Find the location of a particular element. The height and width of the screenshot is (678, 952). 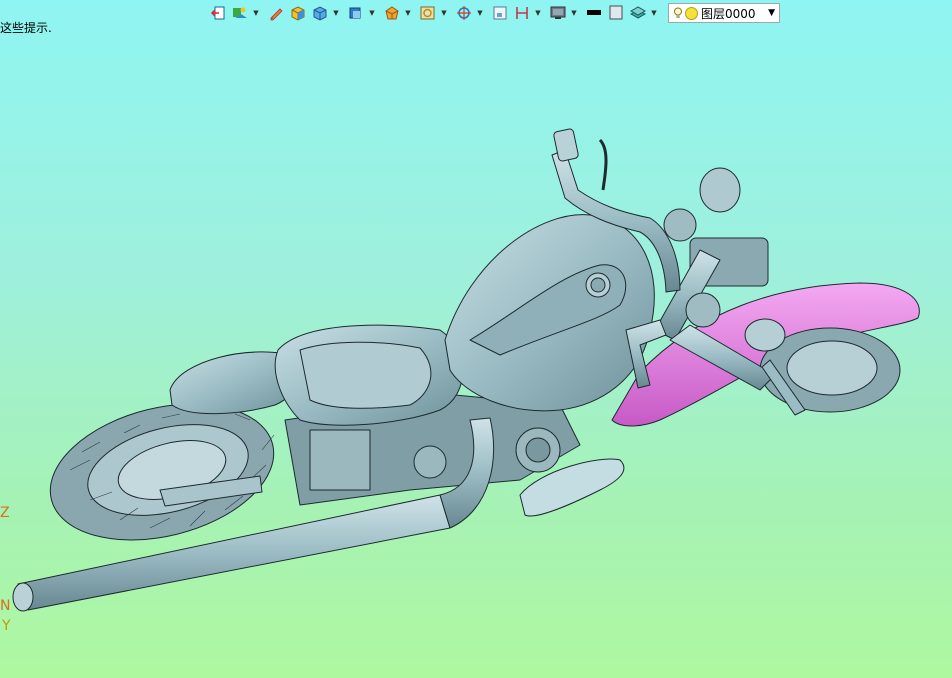

turn-signal is located at coordinates (765, 335).